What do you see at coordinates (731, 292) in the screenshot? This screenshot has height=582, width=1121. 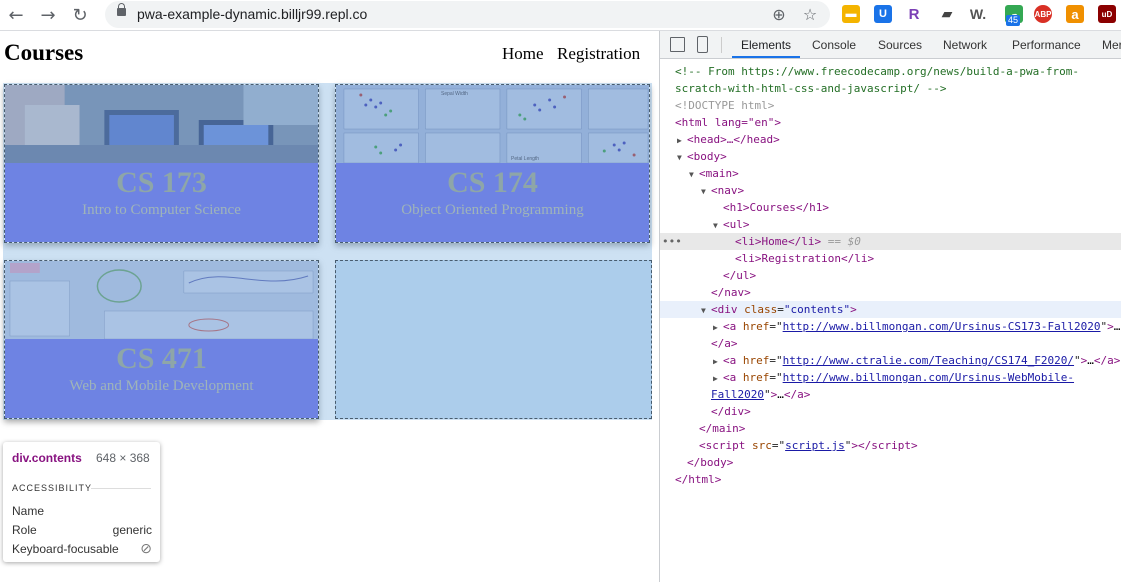 I see `nav-close-tag: </nav>` at bounding box center [731, 292].